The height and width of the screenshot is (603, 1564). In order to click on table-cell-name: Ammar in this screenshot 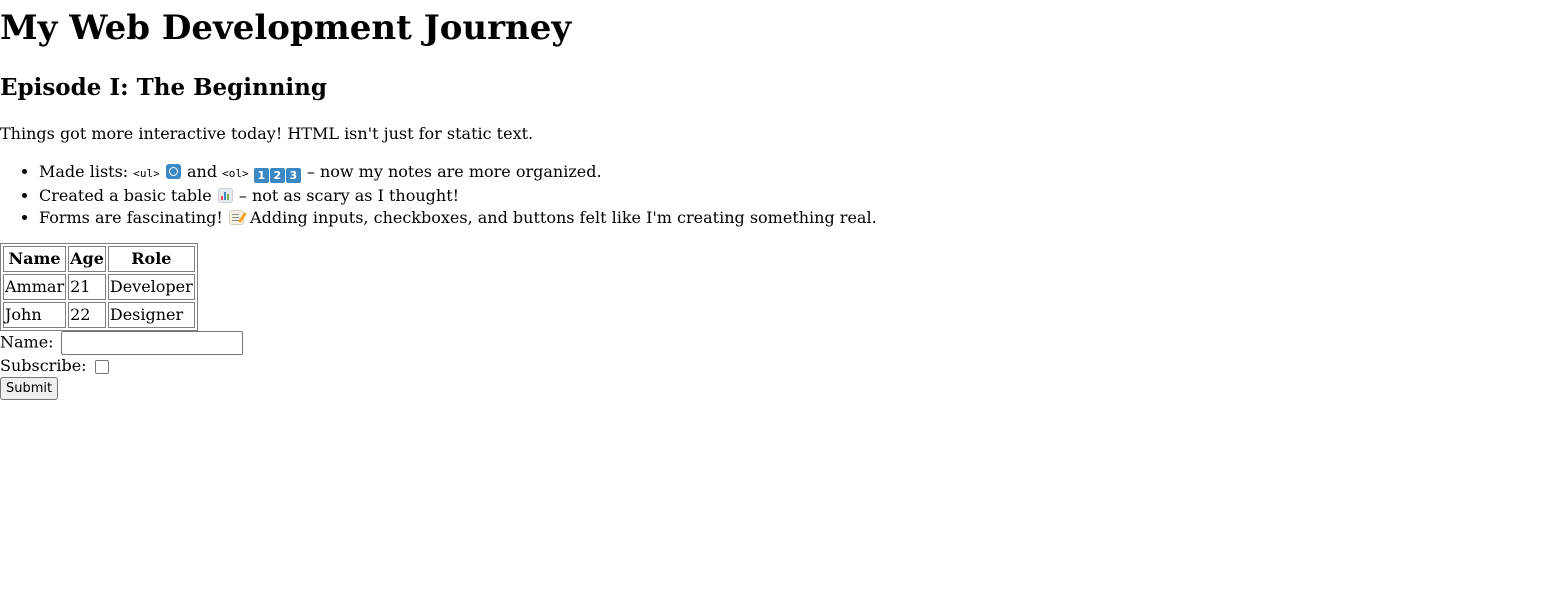, I will do `click(35, 287)`.